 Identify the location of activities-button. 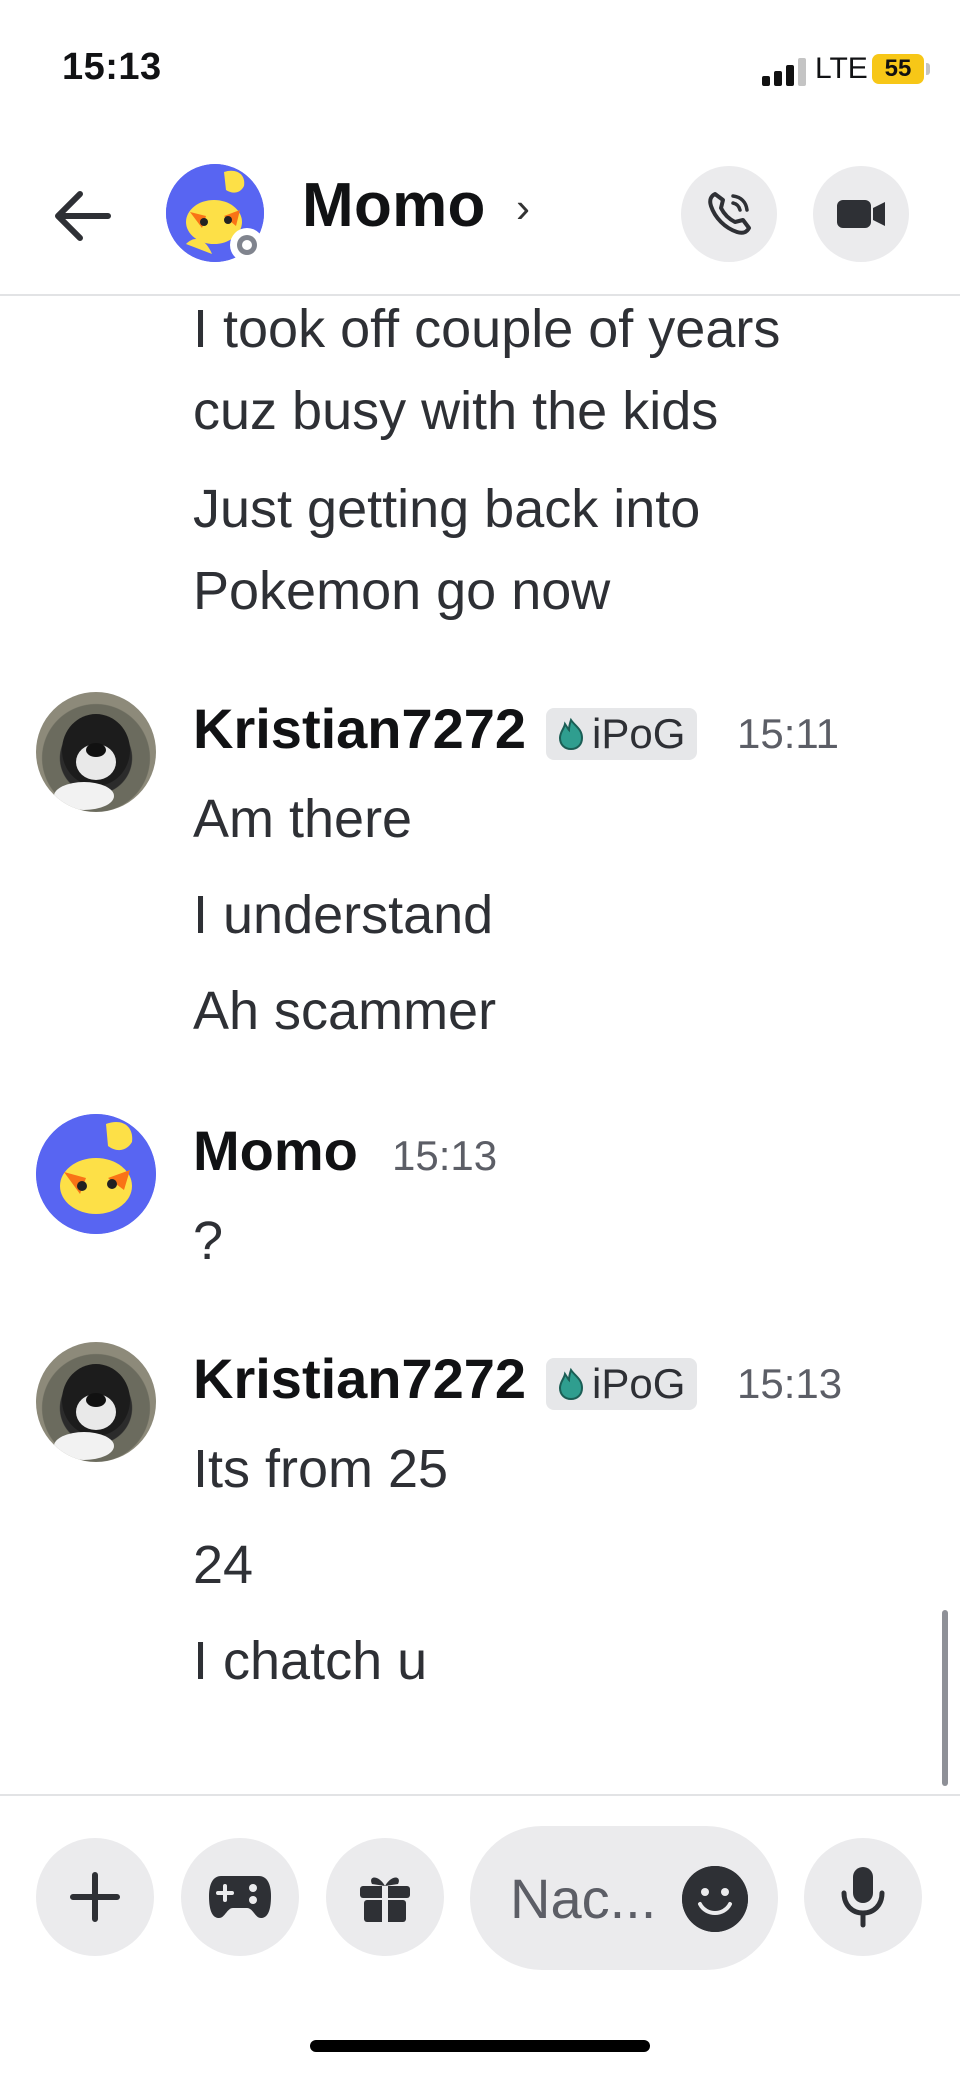
(240, 1897).